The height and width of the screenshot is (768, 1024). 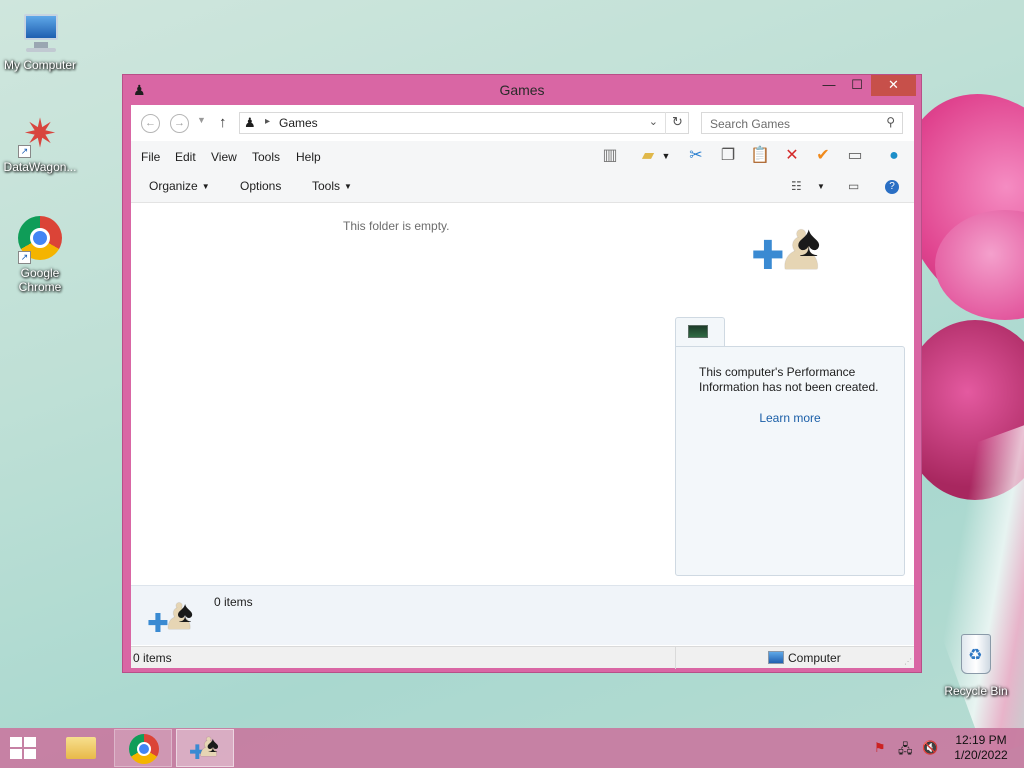 What do you see at coordinates (173, 186) in the screenshot?
I see `organize-label: Organize` at bounding box center [173, 186].